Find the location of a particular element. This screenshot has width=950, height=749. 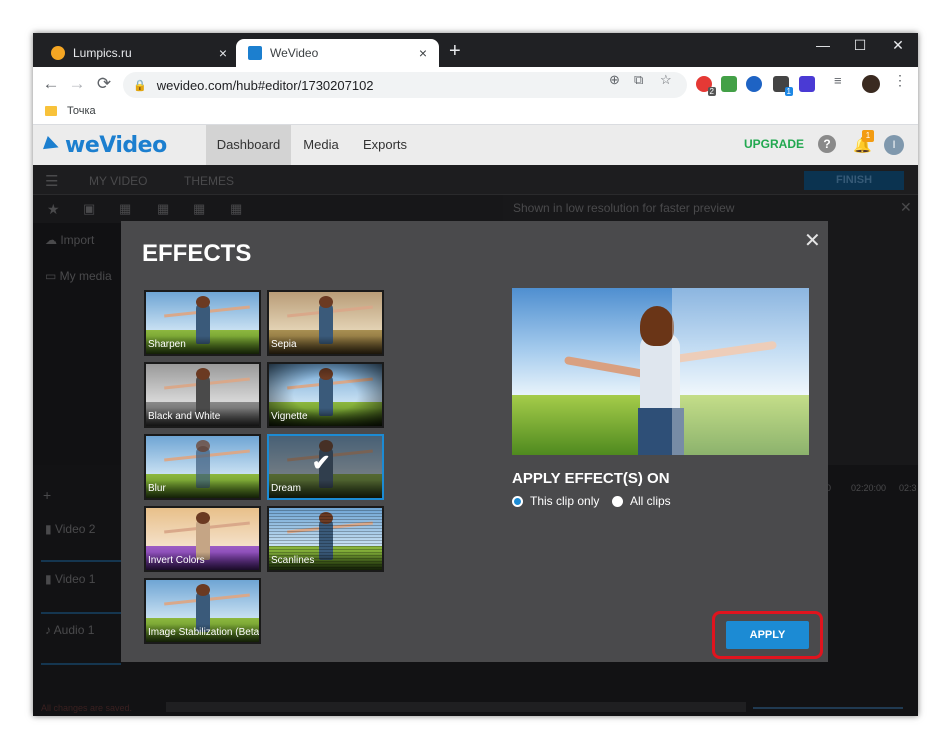

tab-strip: Lumpics.ru × WeVideo × + — ☐ ✕ is located at coordinates (475, 50).